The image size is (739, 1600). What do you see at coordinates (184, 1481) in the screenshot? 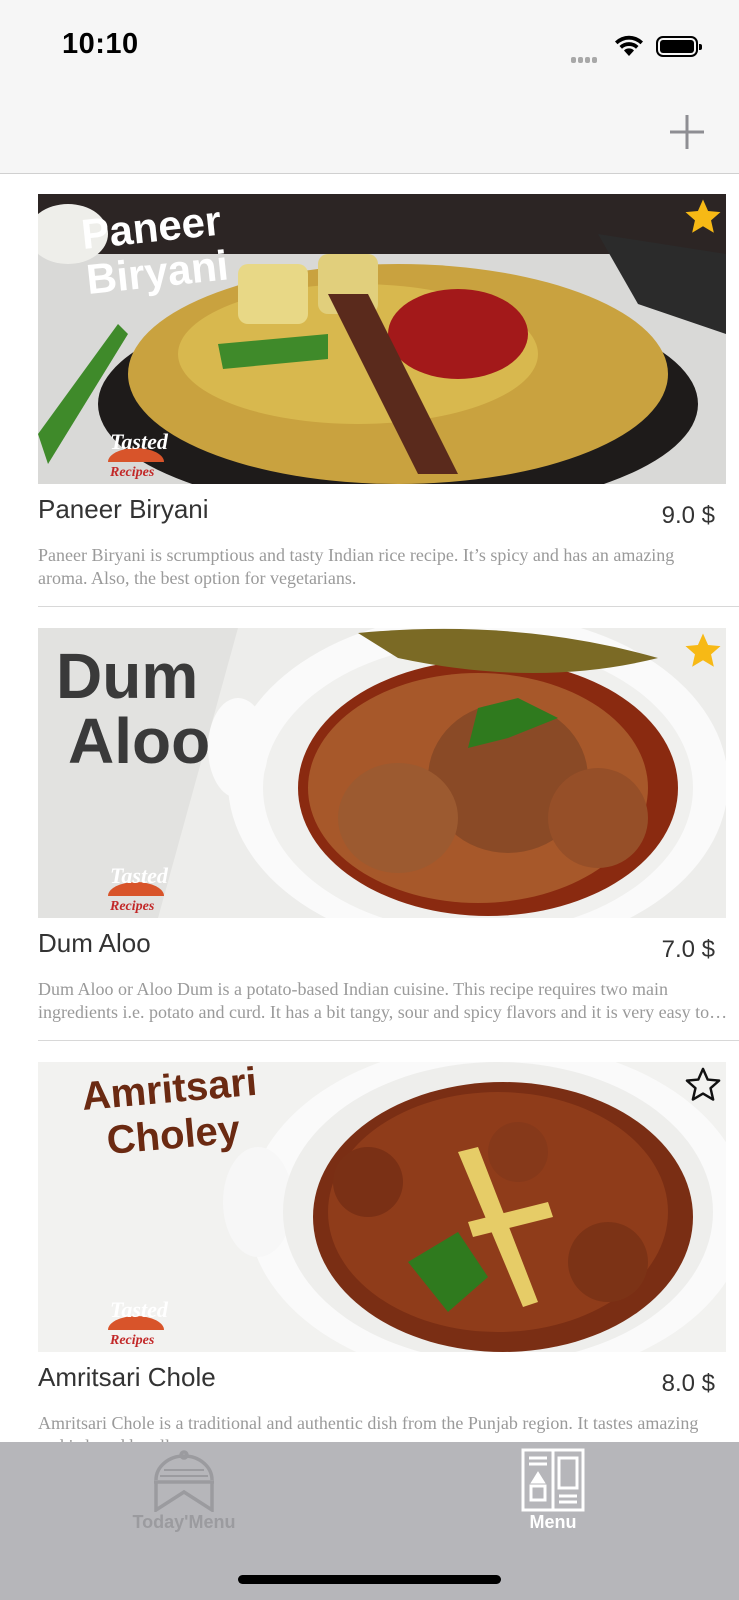
I see `cloche-icon` at bounding box center [184, 1481].